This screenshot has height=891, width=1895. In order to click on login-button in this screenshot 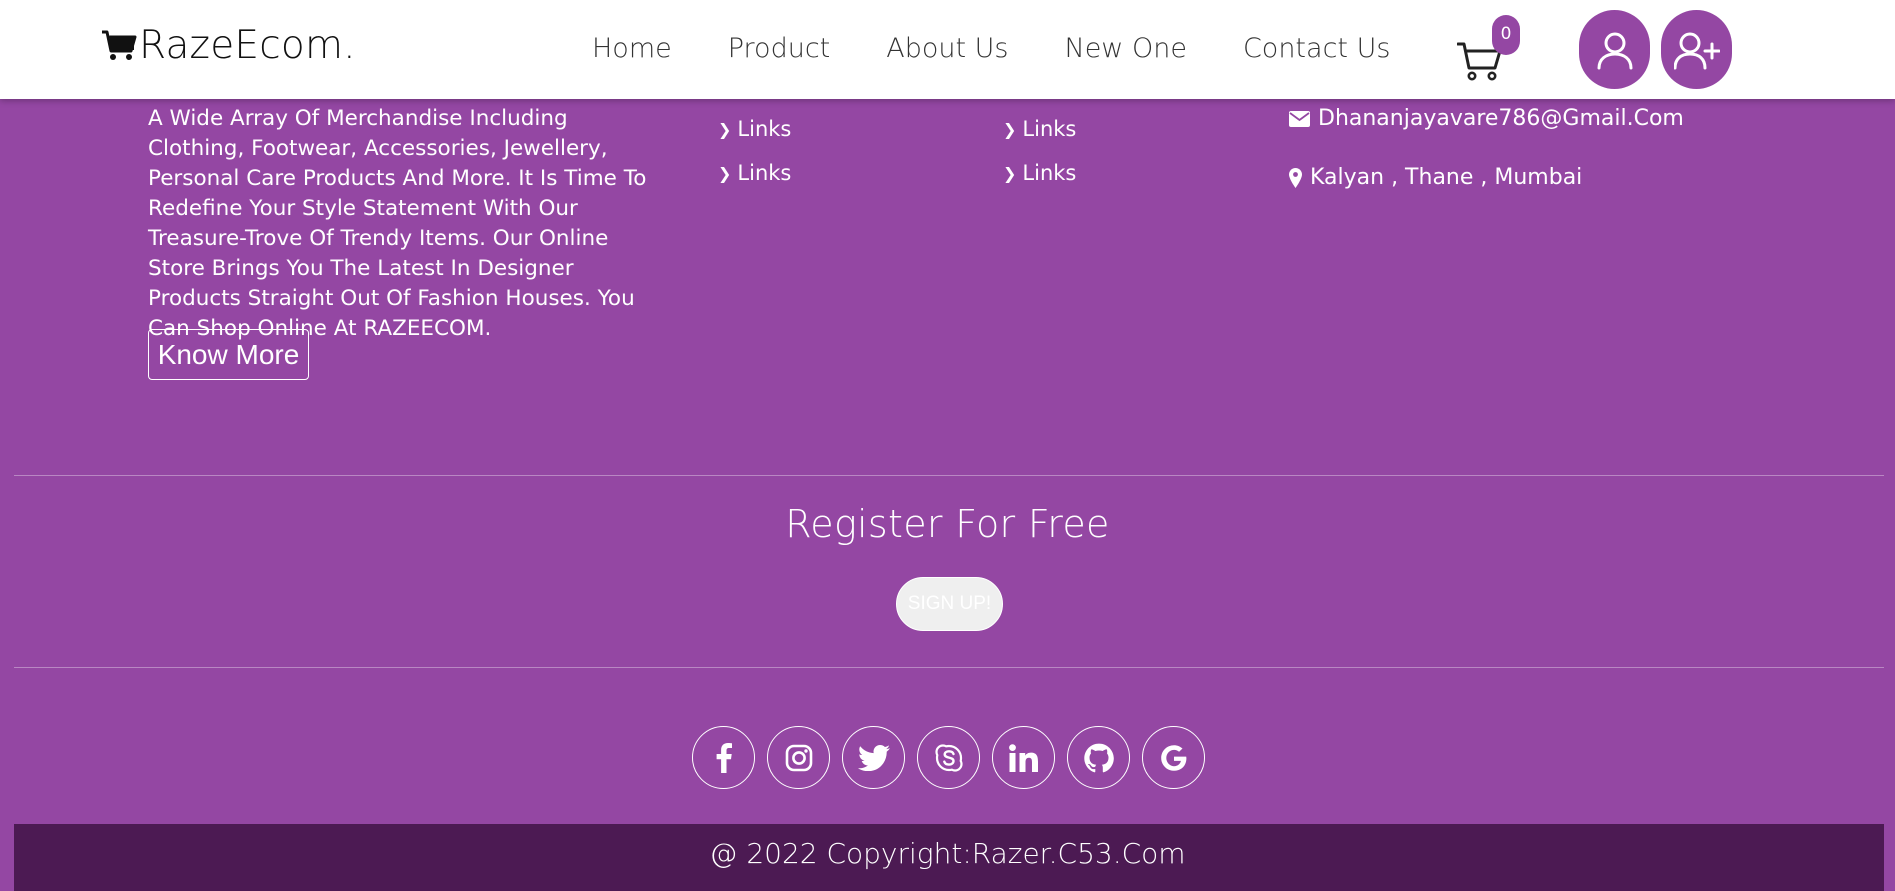, I will do `click(1614, 49)`.